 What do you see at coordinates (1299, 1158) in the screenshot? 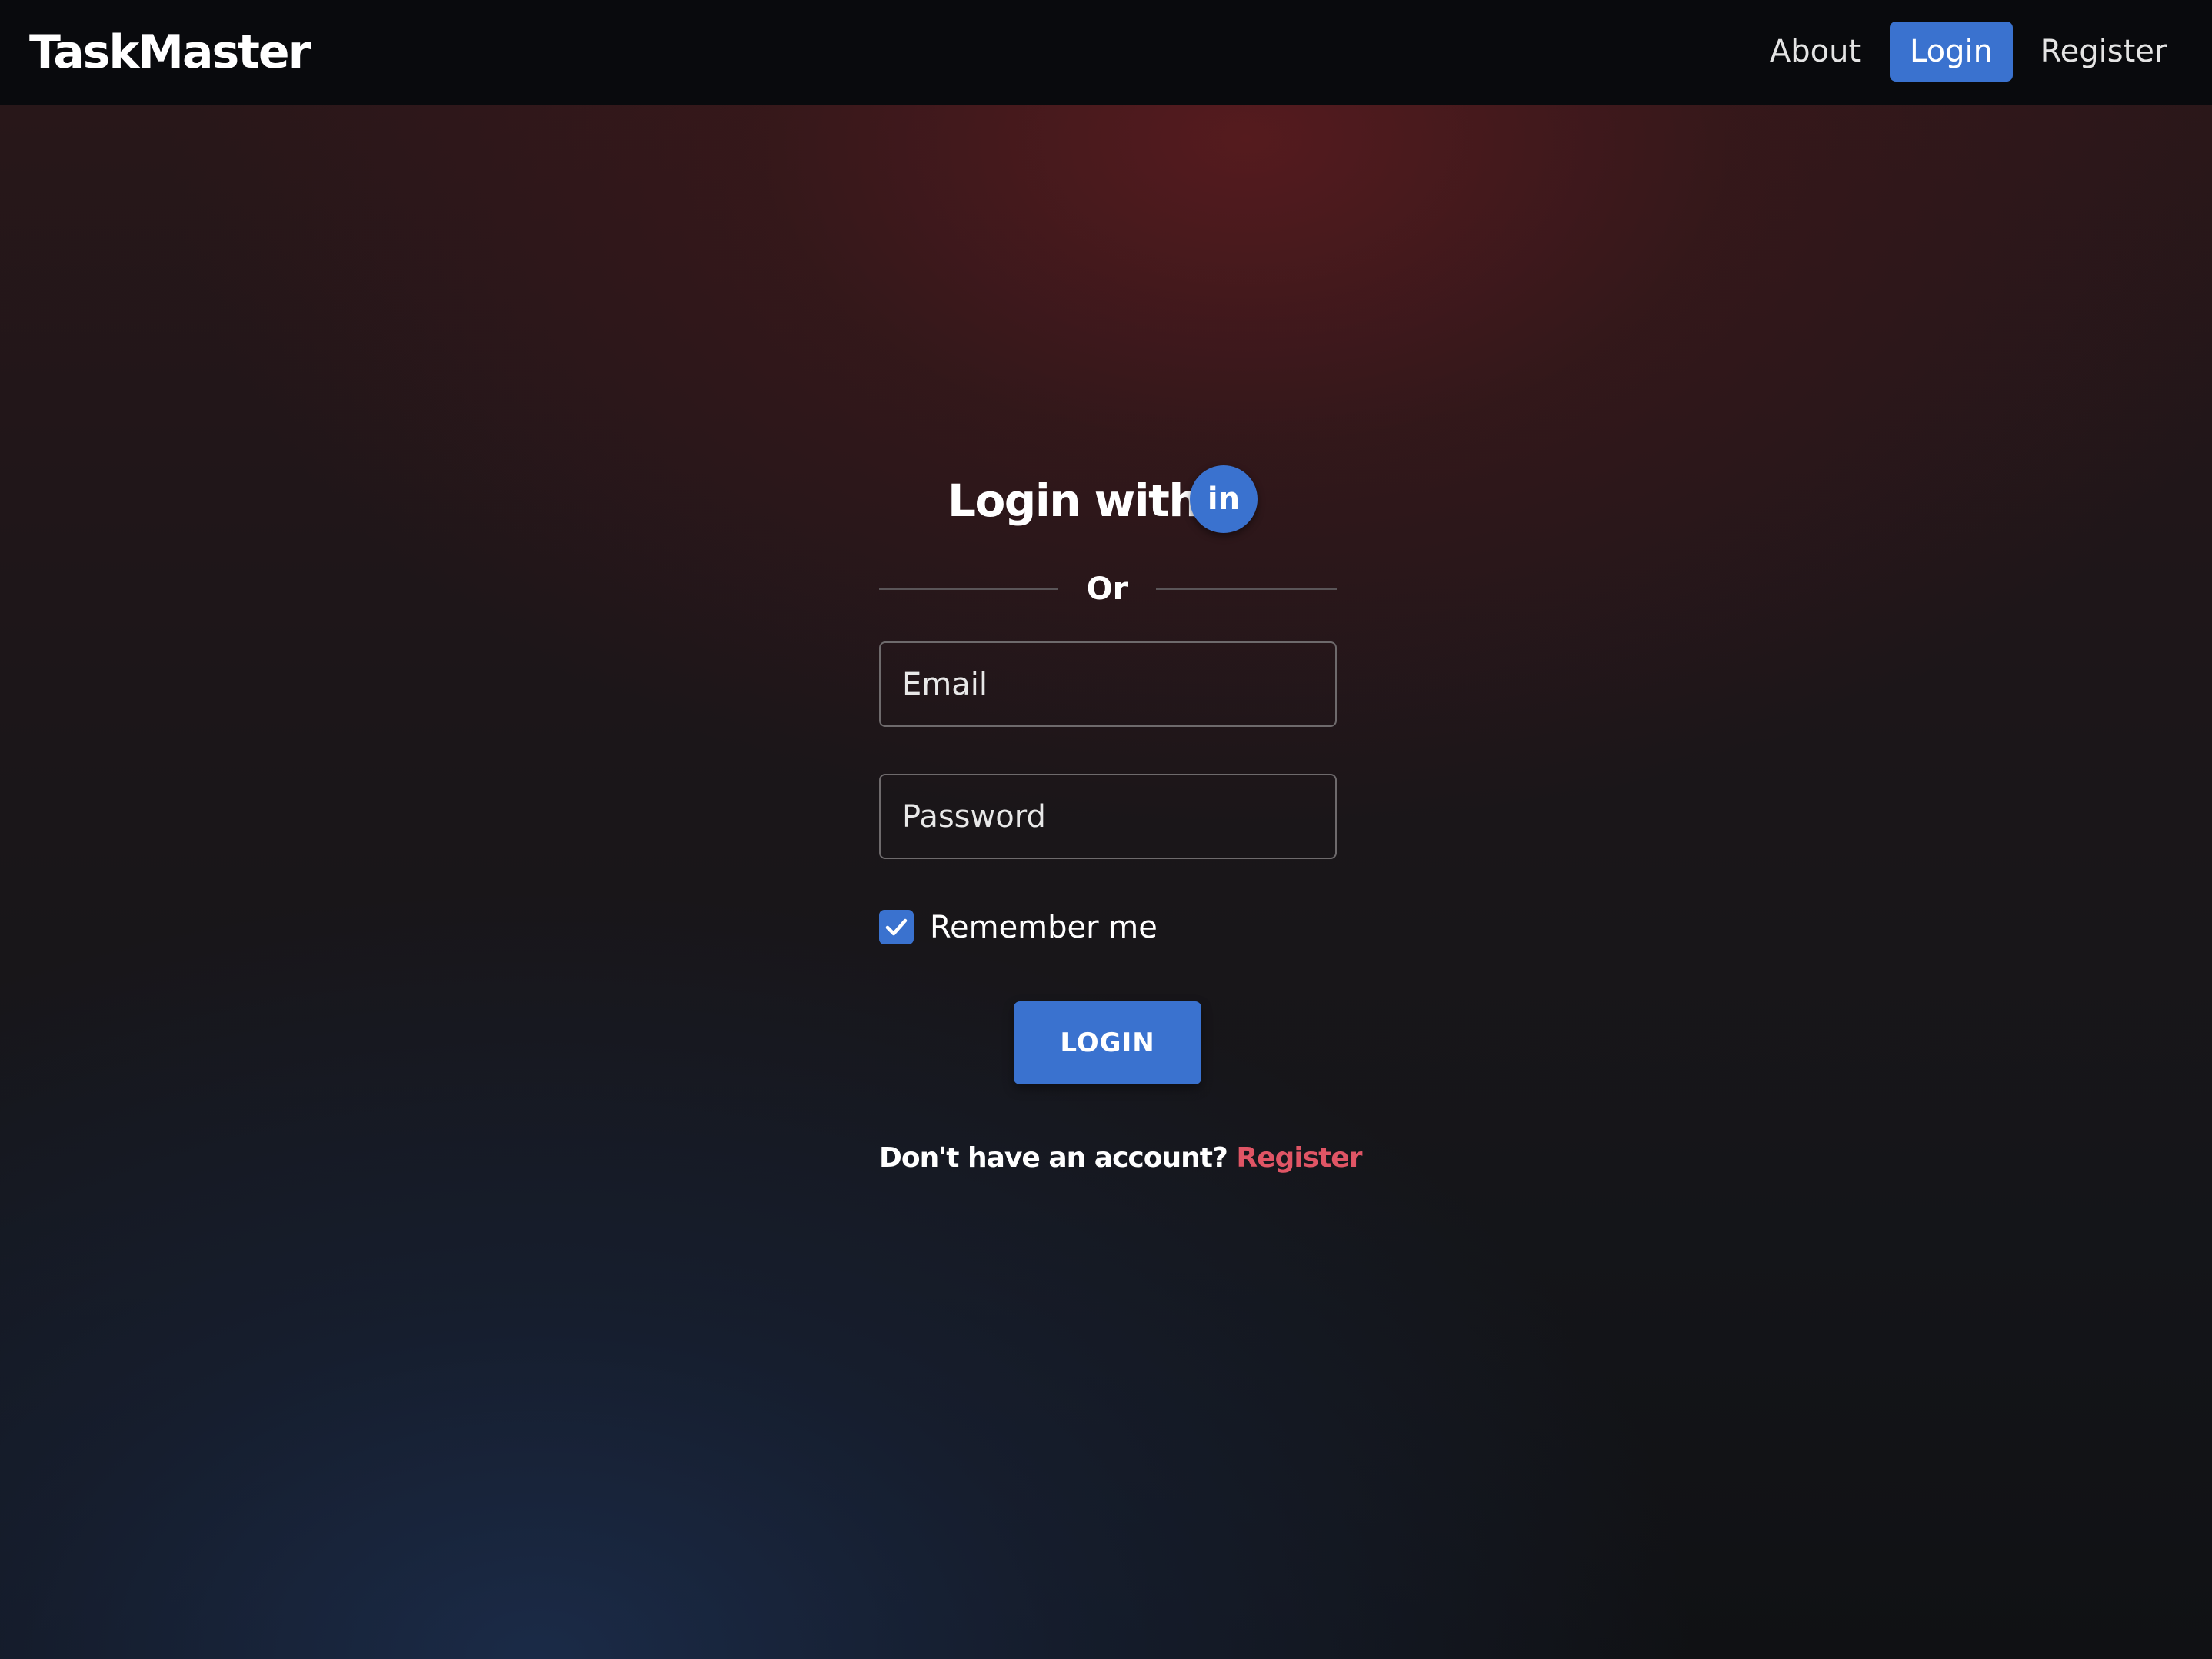
I see `register-link: Register` at bounding box center [1299, 1158].